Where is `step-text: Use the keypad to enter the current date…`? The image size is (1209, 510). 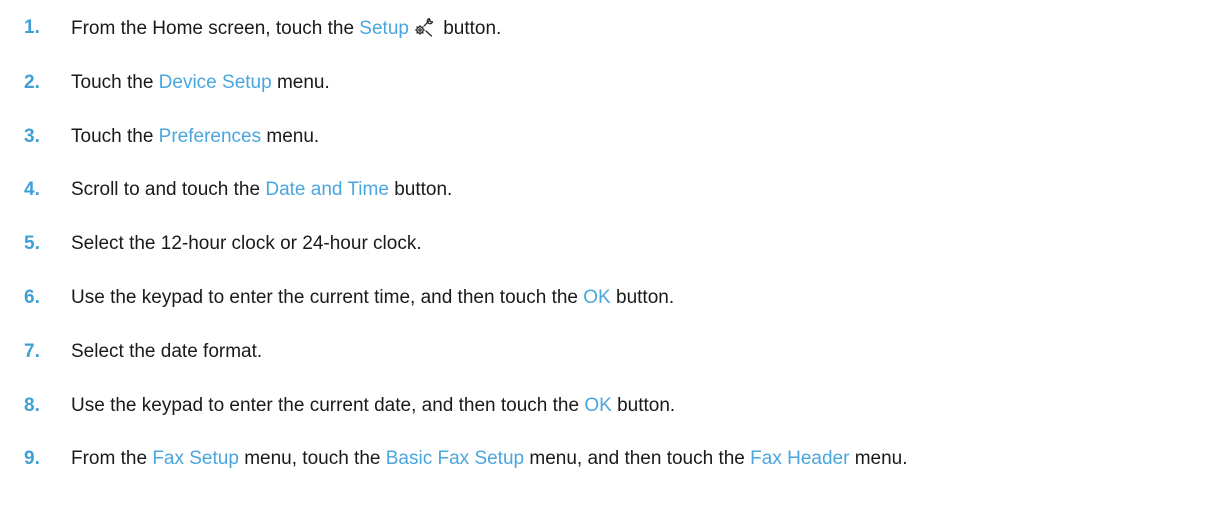 step-text: Use the keypad to enter the current date… is located at coordinates (373, 406).